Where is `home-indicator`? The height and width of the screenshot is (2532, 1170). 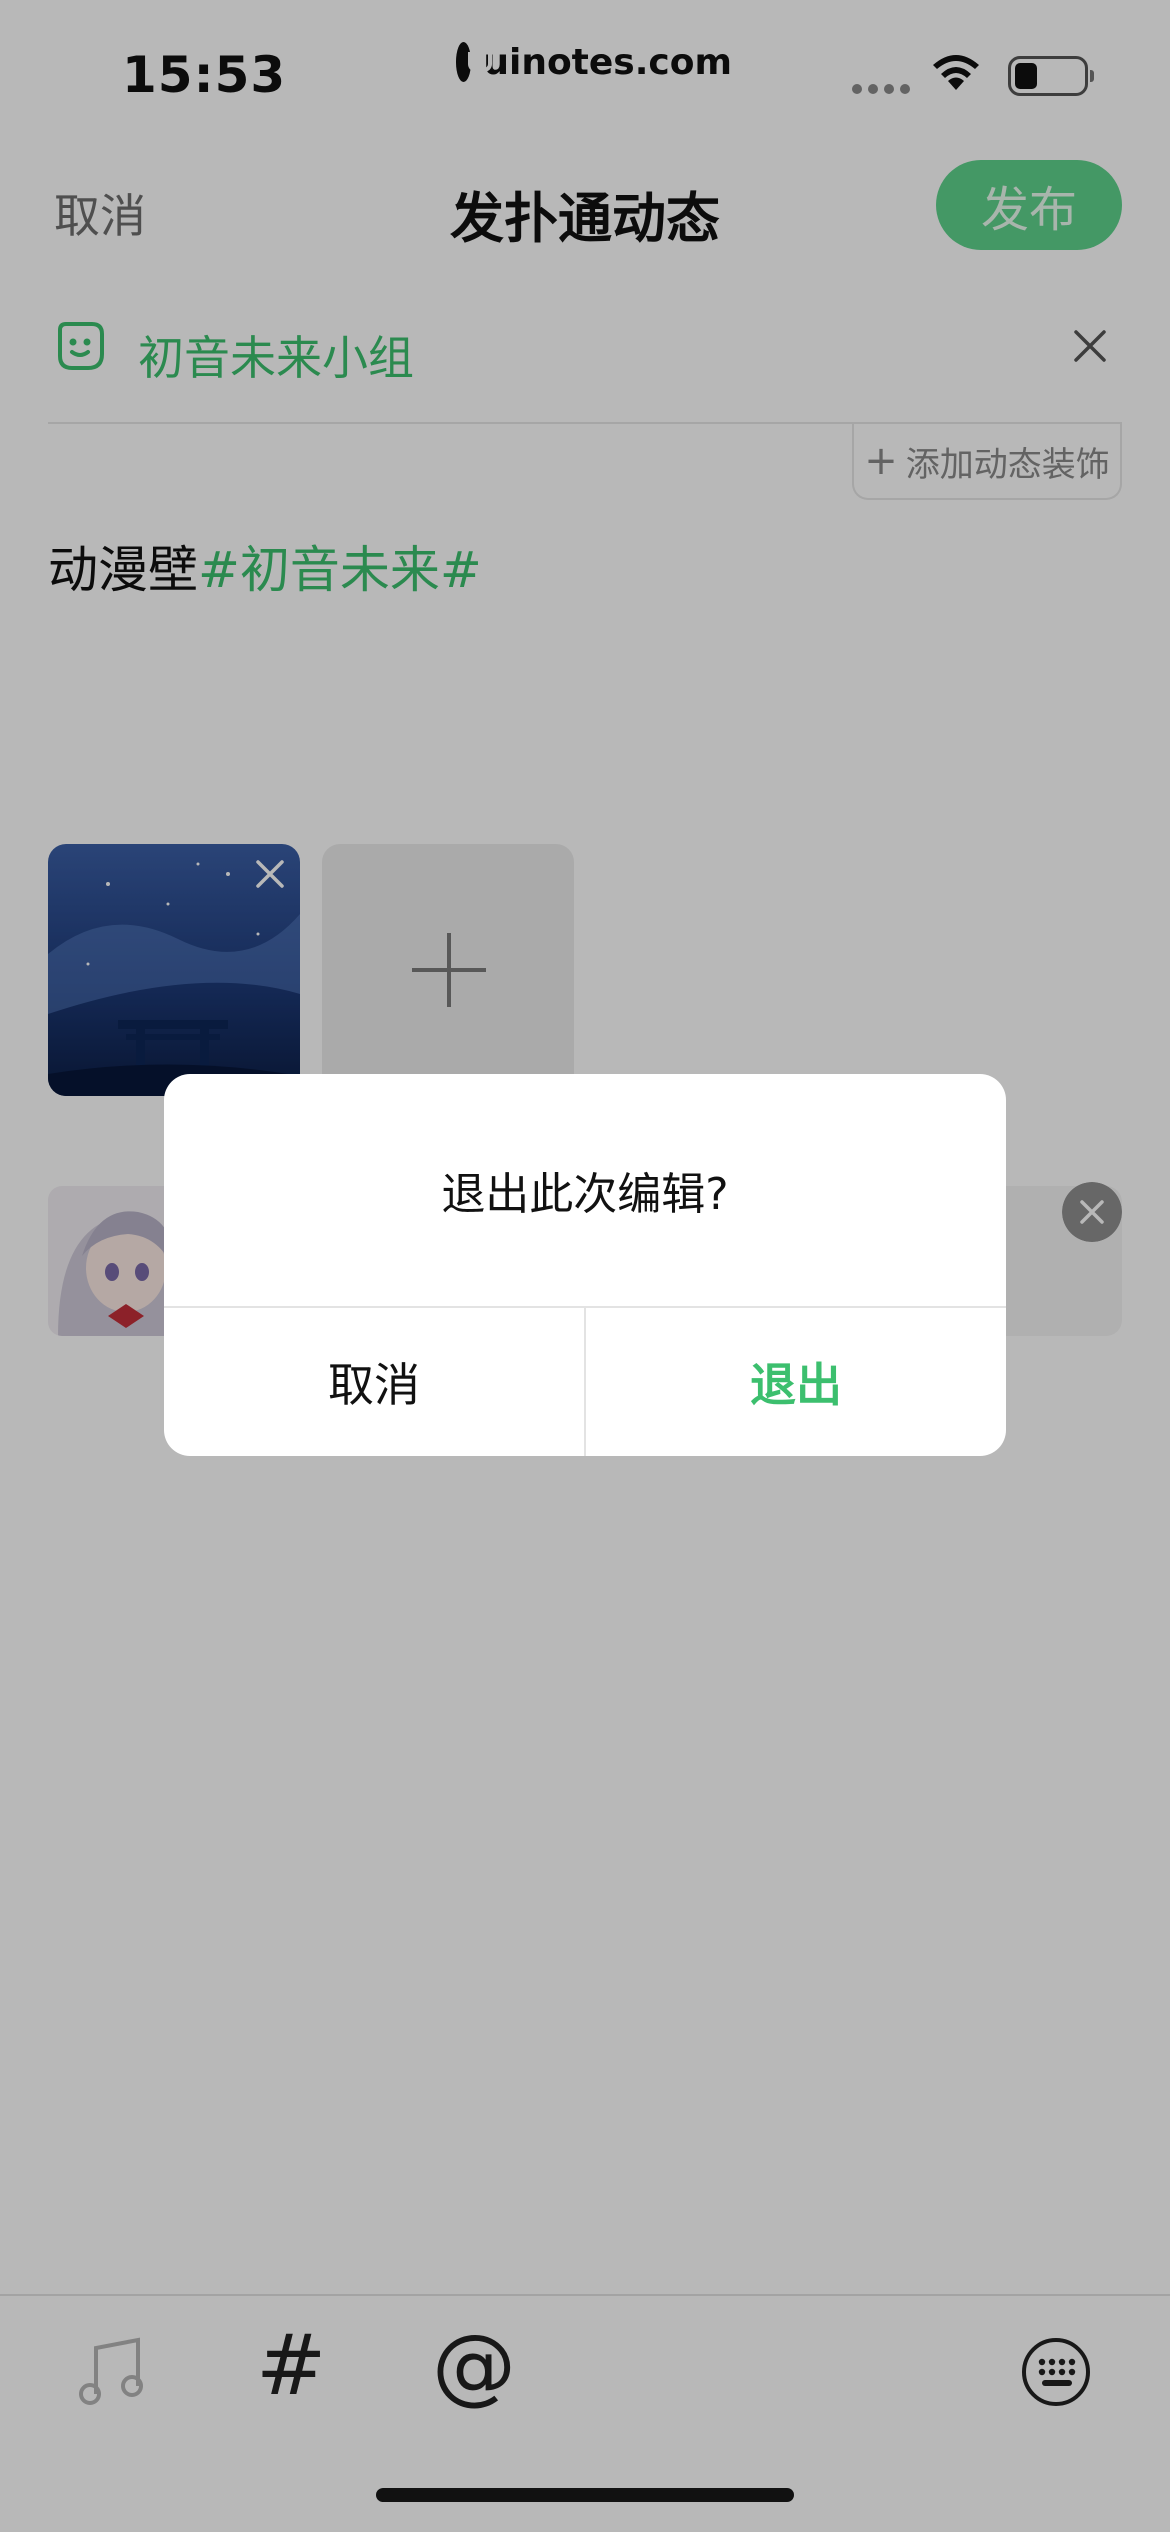
home-indicator is located at coordinates (585, 2495).